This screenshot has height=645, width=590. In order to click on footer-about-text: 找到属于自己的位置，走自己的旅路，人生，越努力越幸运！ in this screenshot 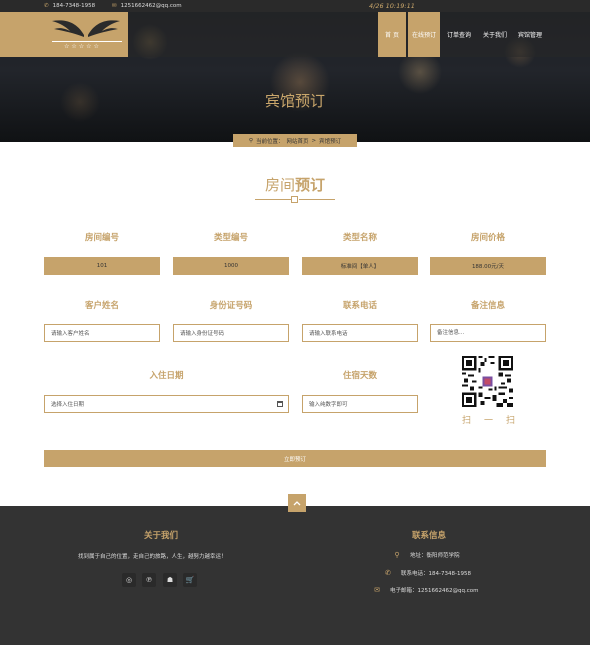, I will do `click(152, 557)`.